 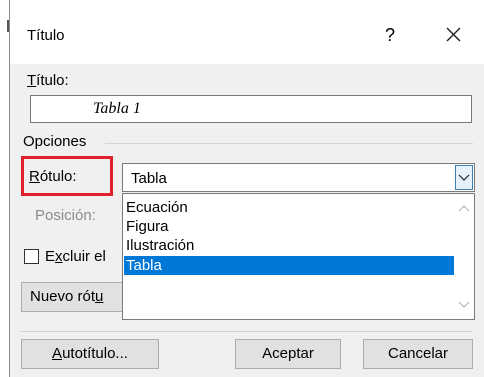 What do you see at coordinates (390, 35) in the screenshot?
I see `help-button: ?` at bounding box center [390, 35].